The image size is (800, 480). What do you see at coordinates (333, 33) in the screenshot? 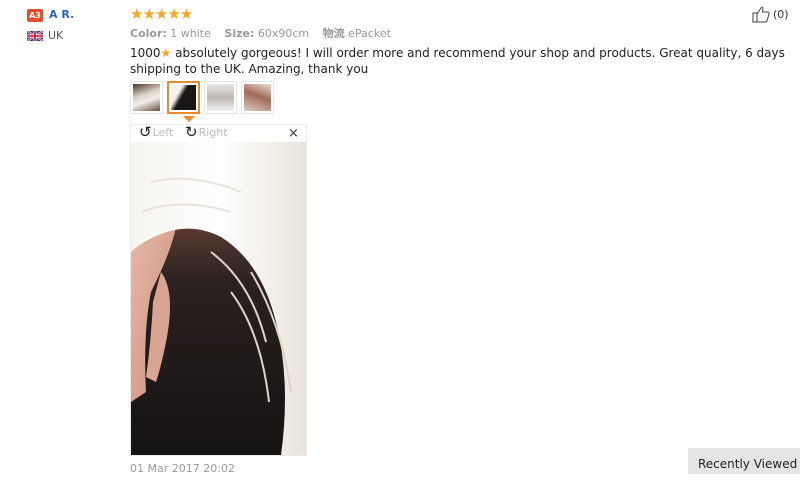
I see `shipping-label: 物流` at bounding box center [333, 33].